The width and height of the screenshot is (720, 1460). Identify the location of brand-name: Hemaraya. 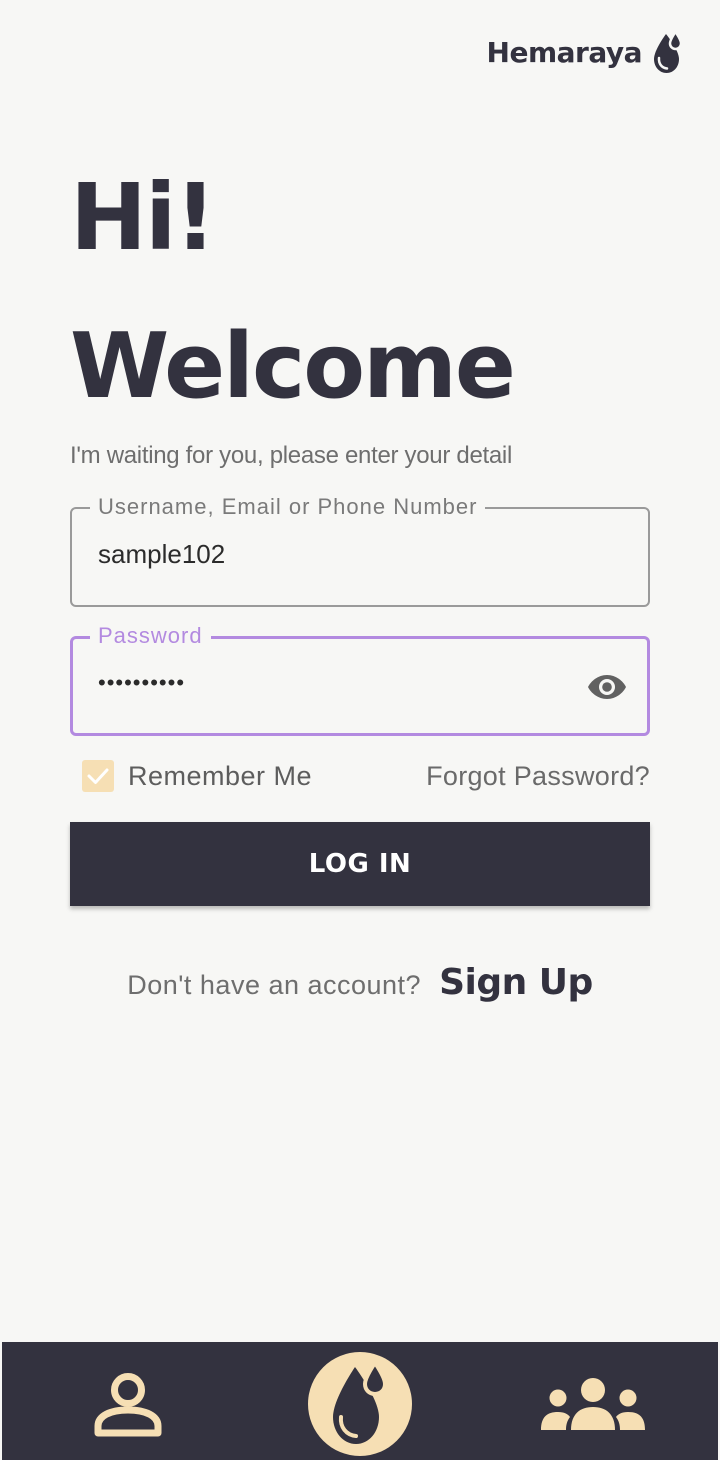
(564, 52).